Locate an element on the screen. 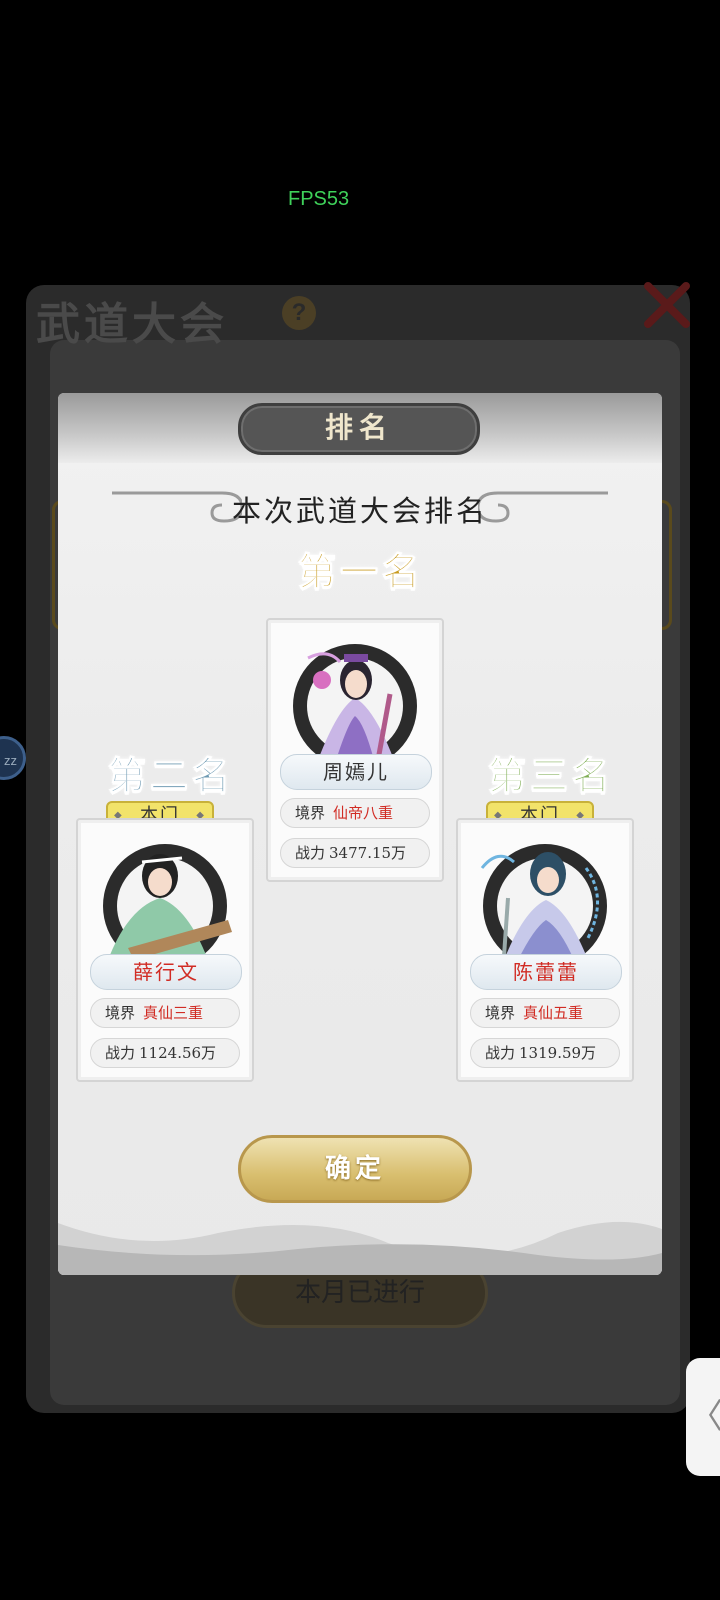 This screenshot has height=1600, width=720. chevron-left-icon: 〈 is located at coordinates (703, 1417).